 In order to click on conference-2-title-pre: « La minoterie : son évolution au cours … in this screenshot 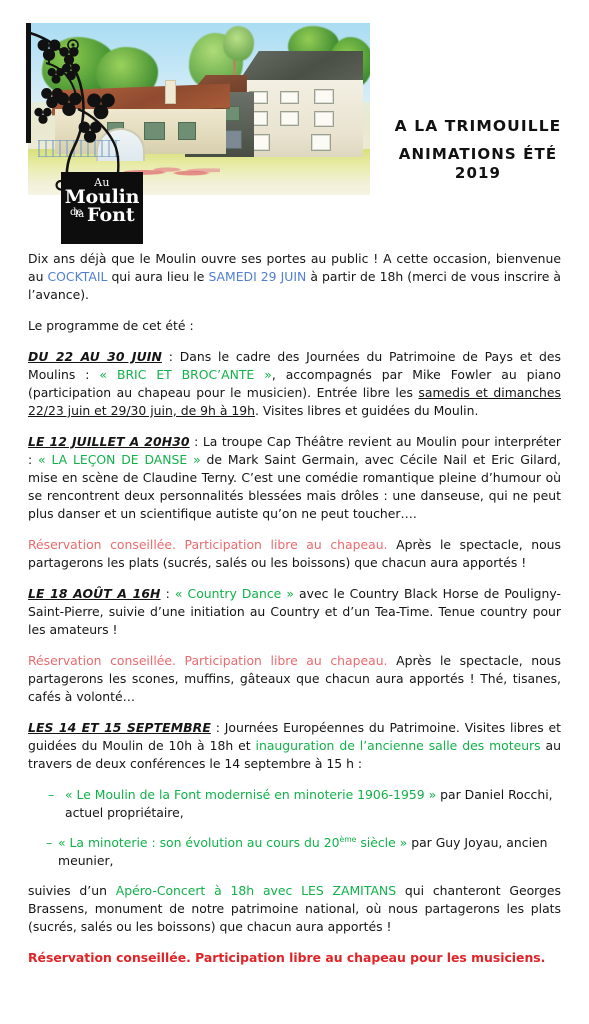, I will do `click(199, 842)`.